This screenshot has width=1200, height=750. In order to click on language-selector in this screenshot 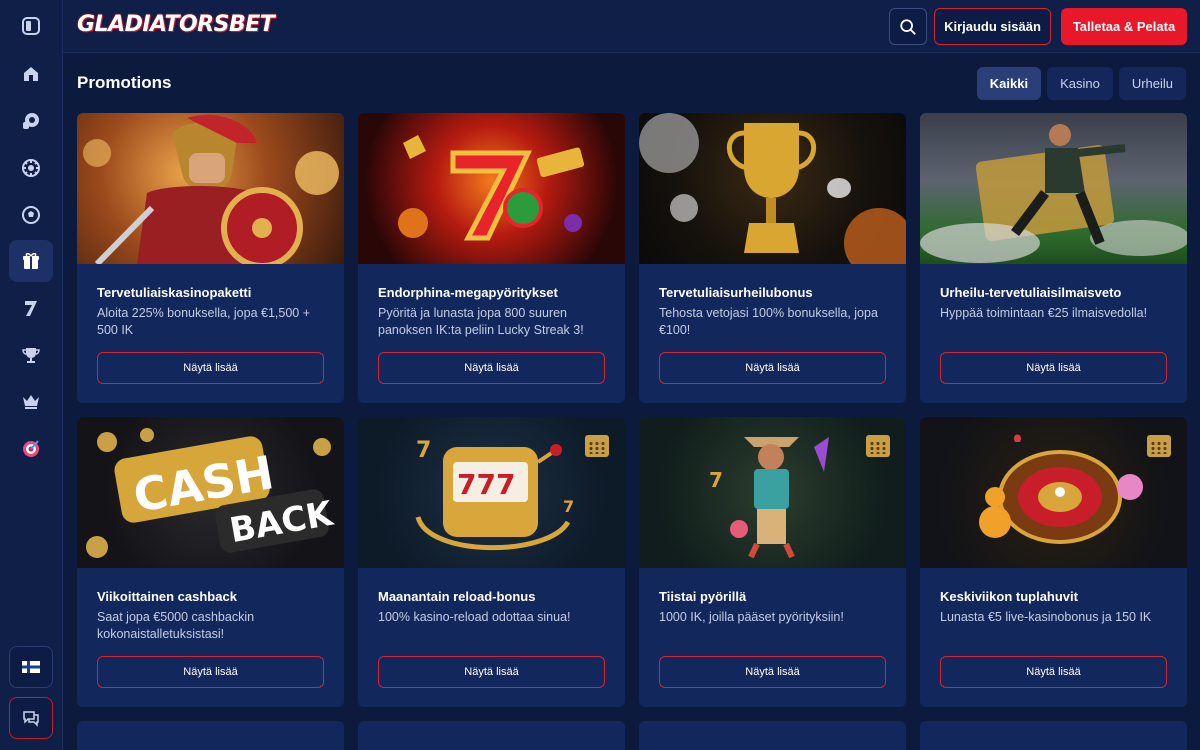, I will do `click(31, 667)`.